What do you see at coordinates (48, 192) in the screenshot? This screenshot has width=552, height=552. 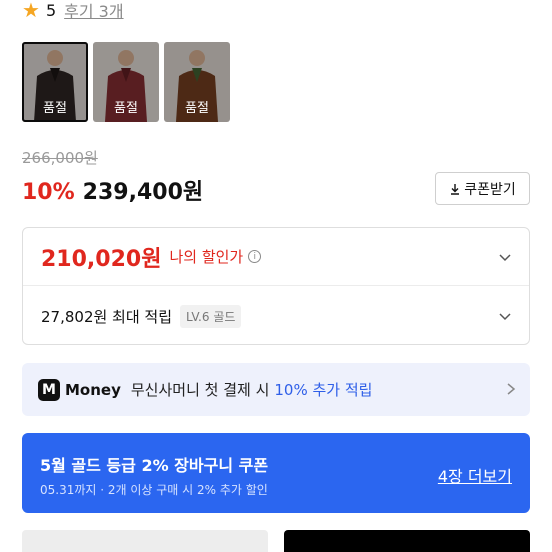 I see `discount-percent: 10%` at bounding box center [48, 192].